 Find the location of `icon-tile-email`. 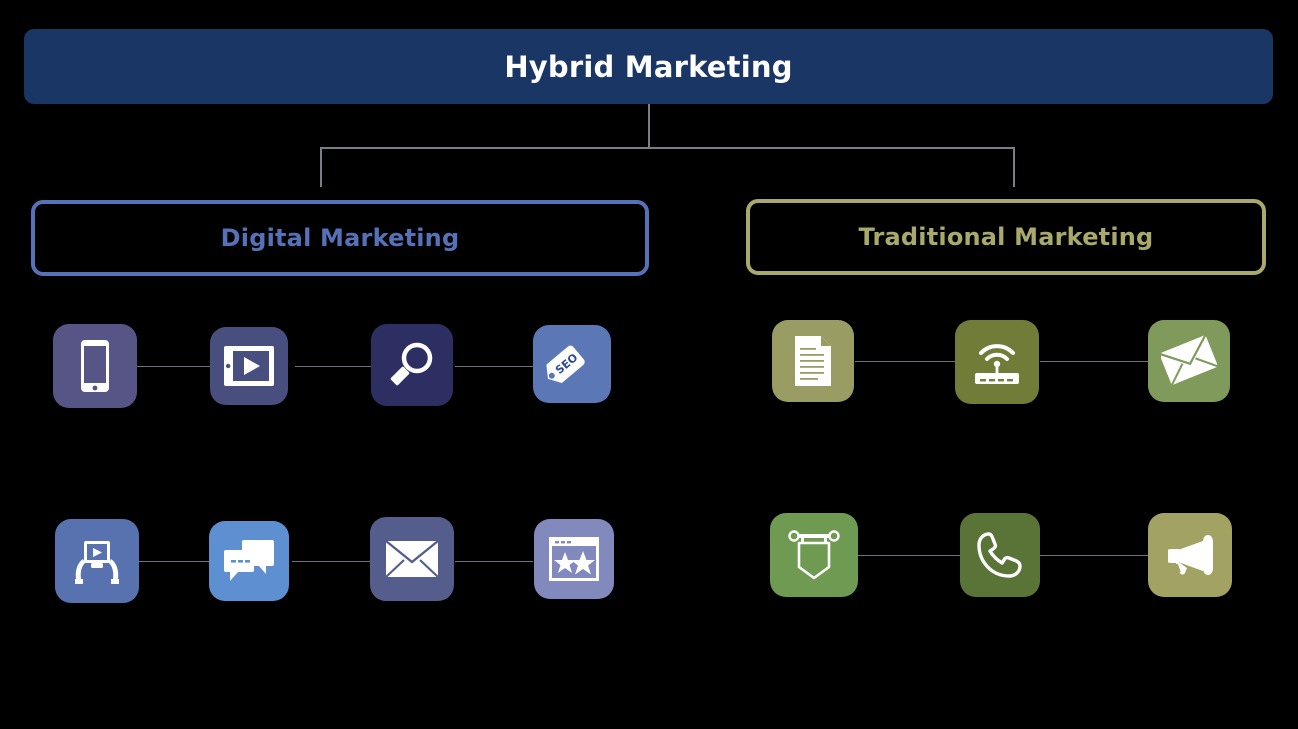

icon-tile-email is located at coordinates (412, 559).